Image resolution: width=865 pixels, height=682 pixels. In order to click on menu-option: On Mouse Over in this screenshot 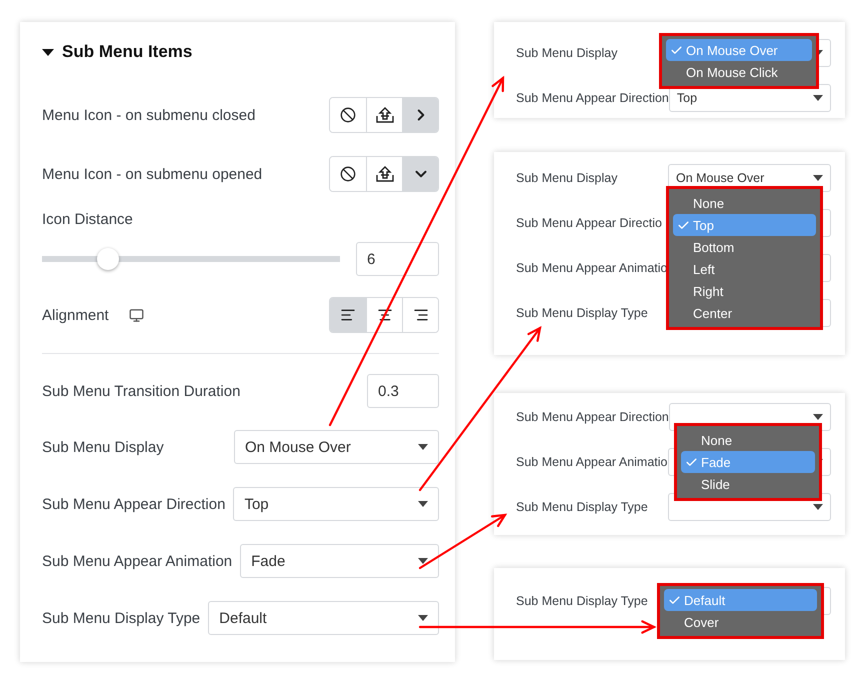, I will do `click(739, 50)`.